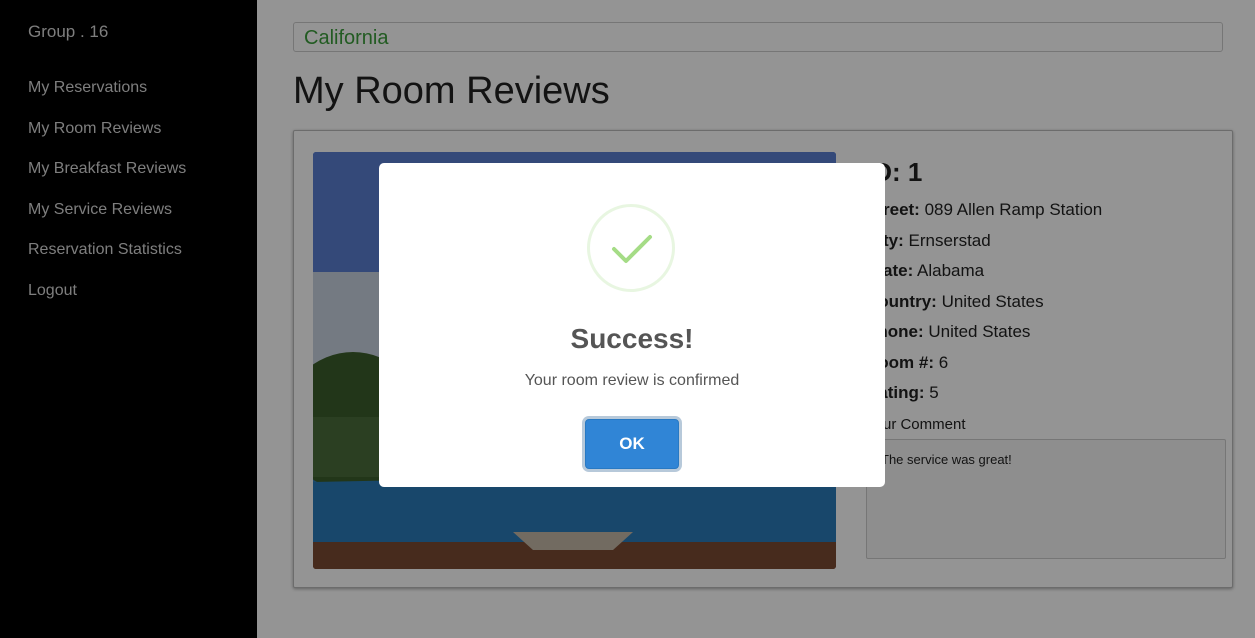 The width and height of the screenshot is (1255, 638). What do you see at coordinates (632, 444) in the screenshot?
I see `ok-button: OK` at bounding box center [632, 444].